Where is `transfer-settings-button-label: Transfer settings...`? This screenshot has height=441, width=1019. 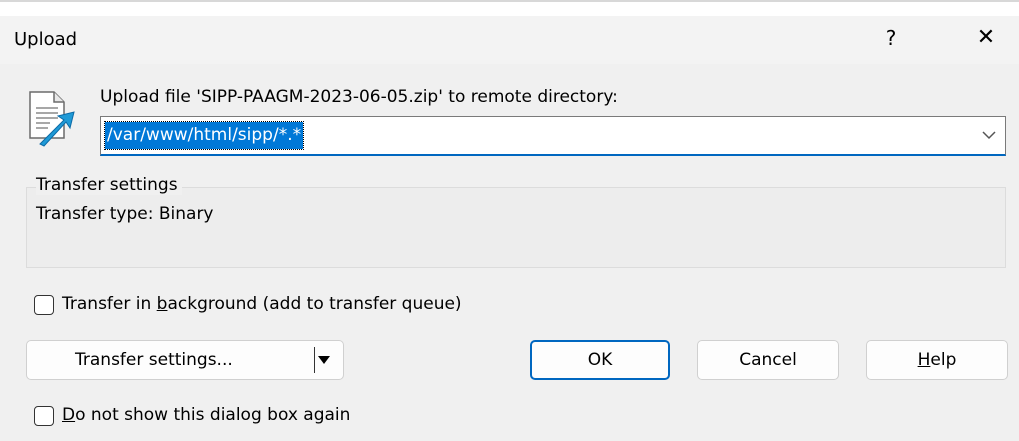
transfer-settings-button-label: Transfer settings... is located at coordinates (154, 360).